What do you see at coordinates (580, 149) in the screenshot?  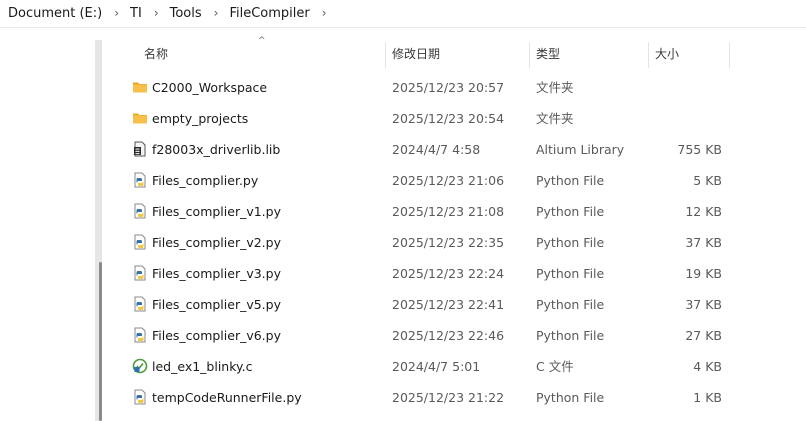 I see `file-type: Altium Library` at bounding box center [580, 149].